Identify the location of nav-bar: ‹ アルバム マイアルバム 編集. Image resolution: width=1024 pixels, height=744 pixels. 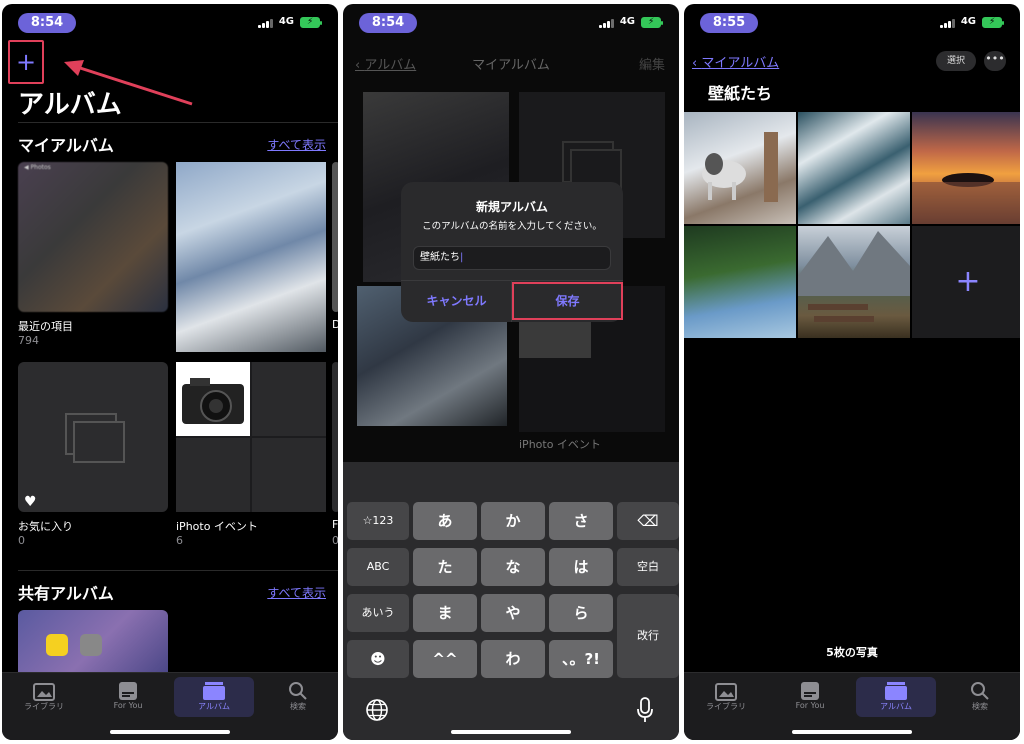
(511, 62).